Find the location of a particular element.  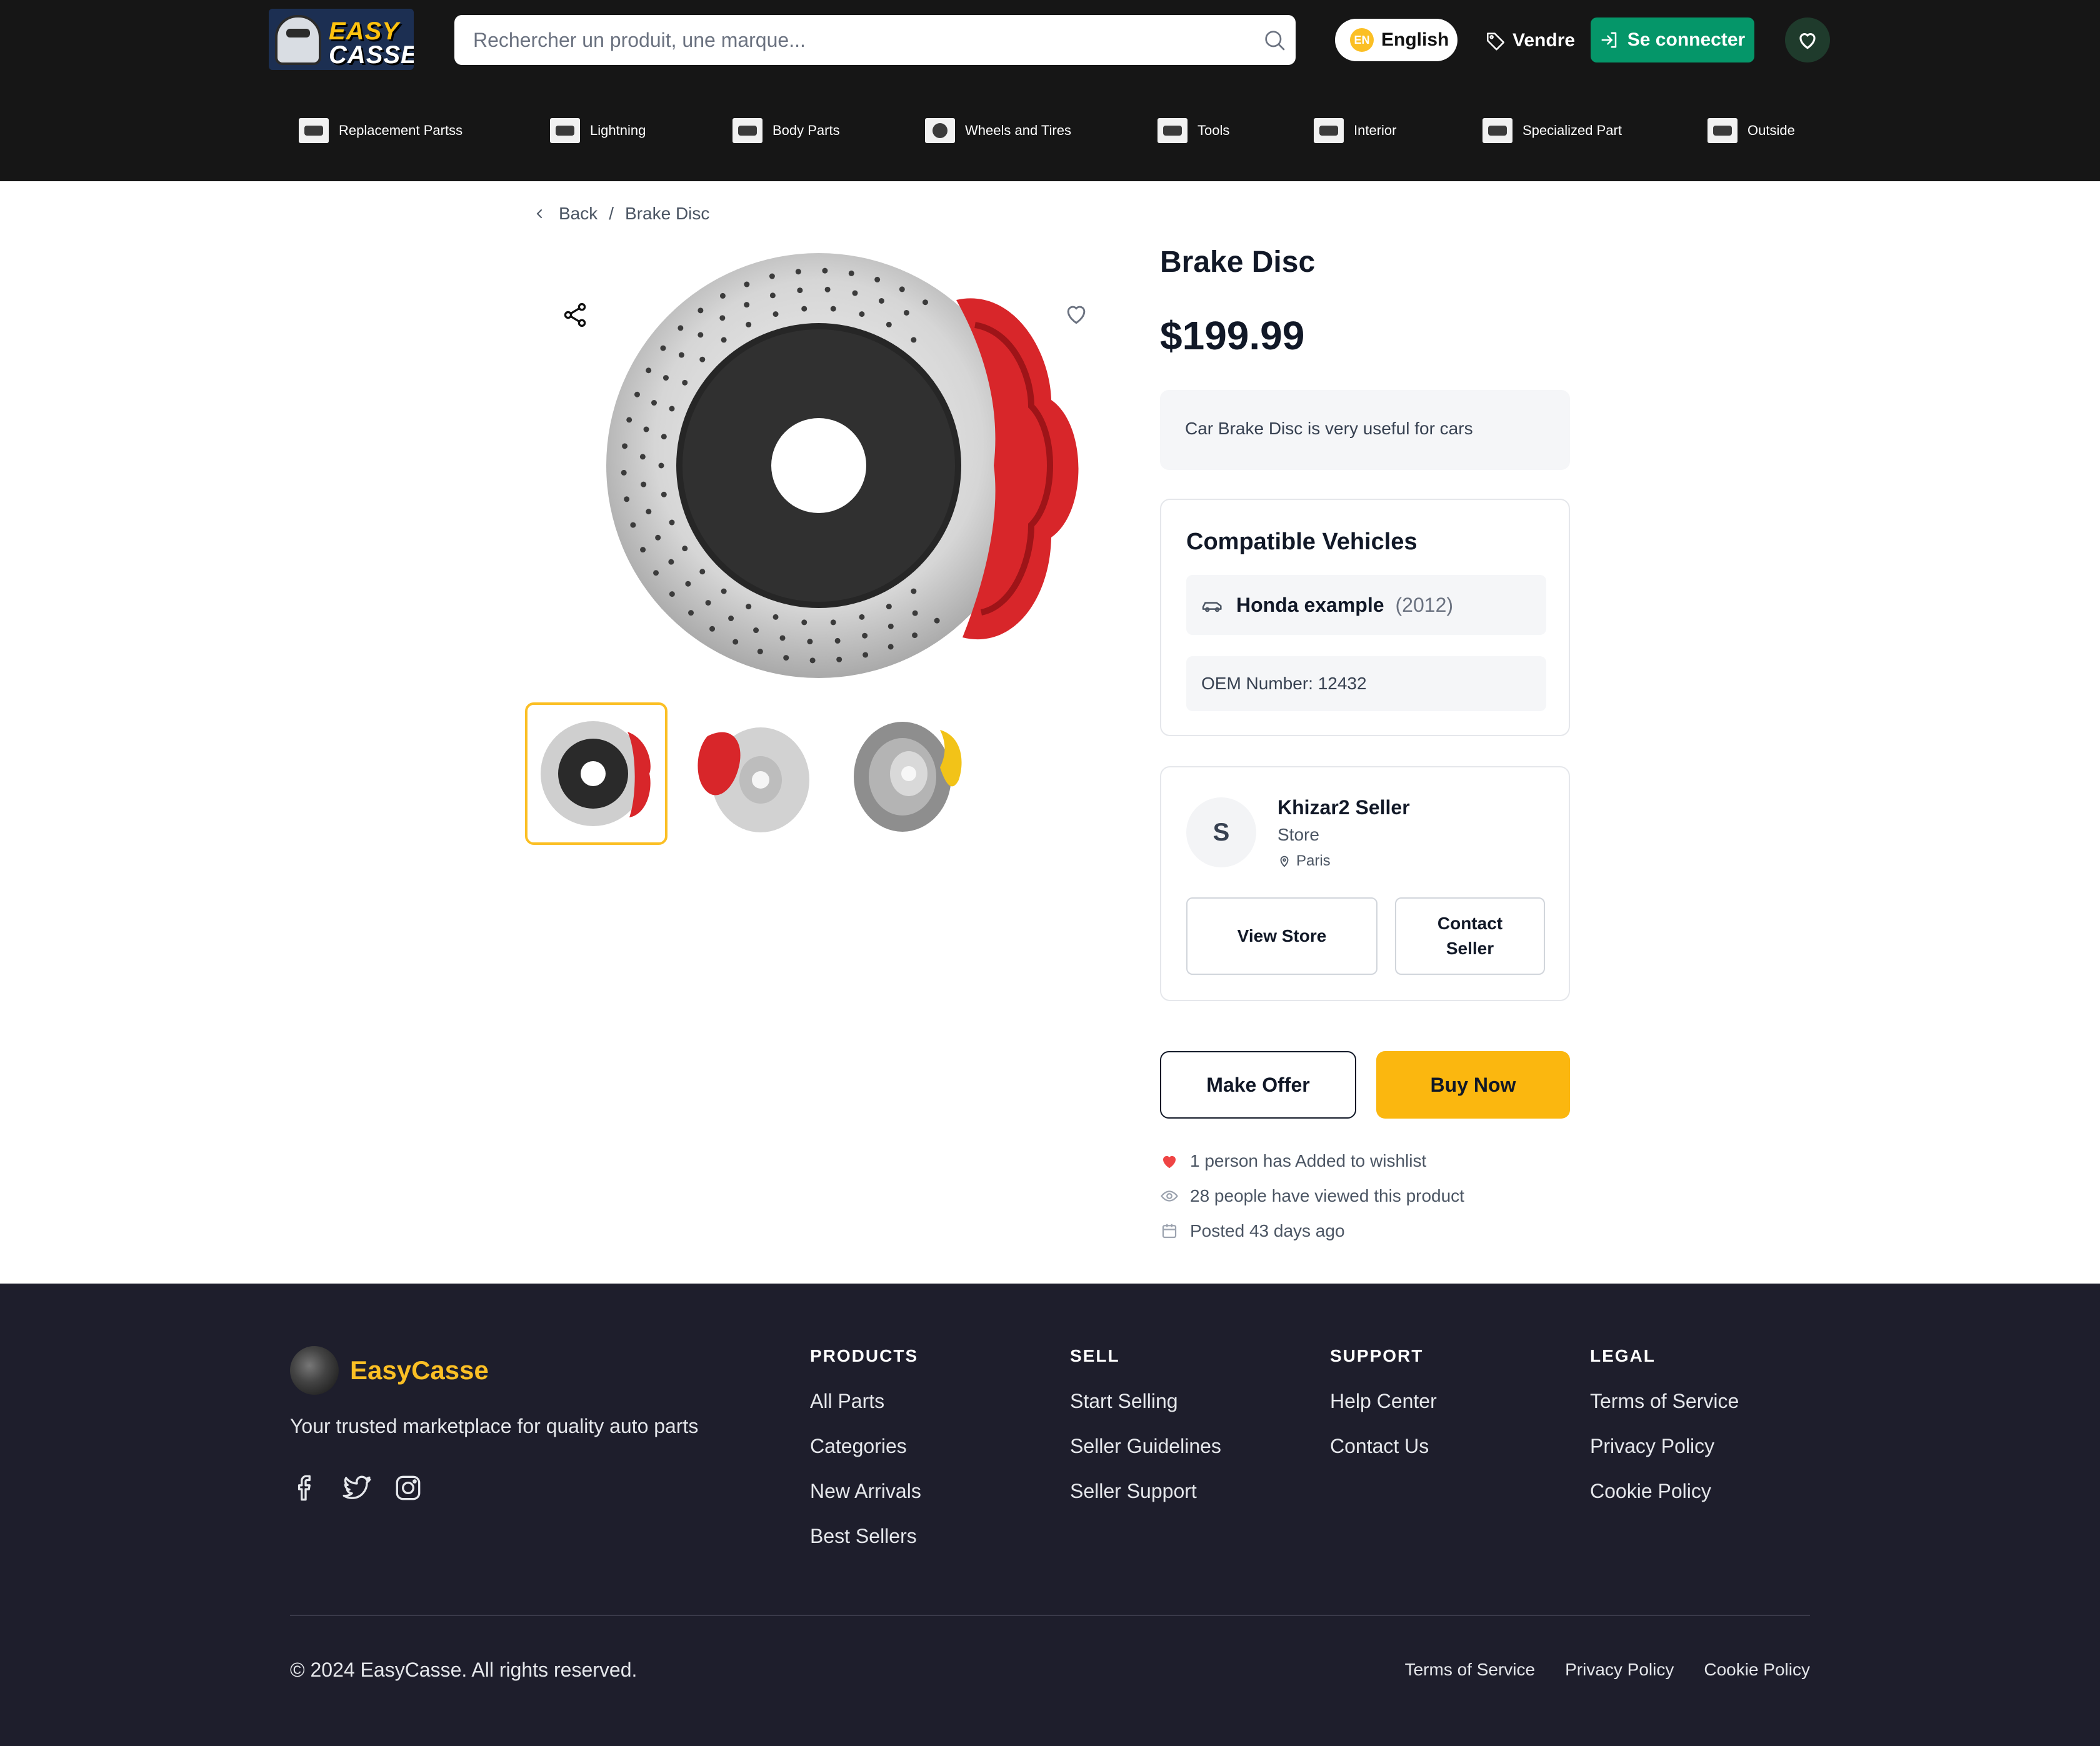

search-bar is located at coordinates (875, 40).